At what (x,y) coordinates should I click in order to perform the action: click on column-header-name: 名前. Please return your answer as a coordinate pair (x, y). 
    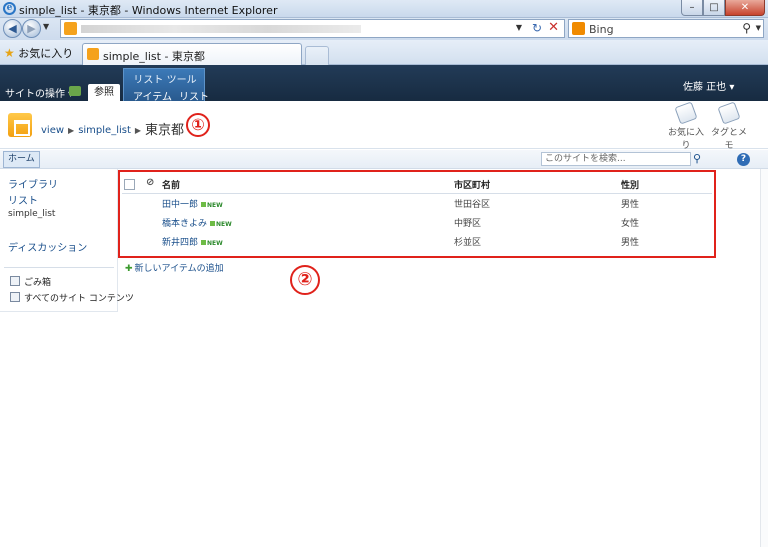
    Looking at the image, I should click on (171, 184).